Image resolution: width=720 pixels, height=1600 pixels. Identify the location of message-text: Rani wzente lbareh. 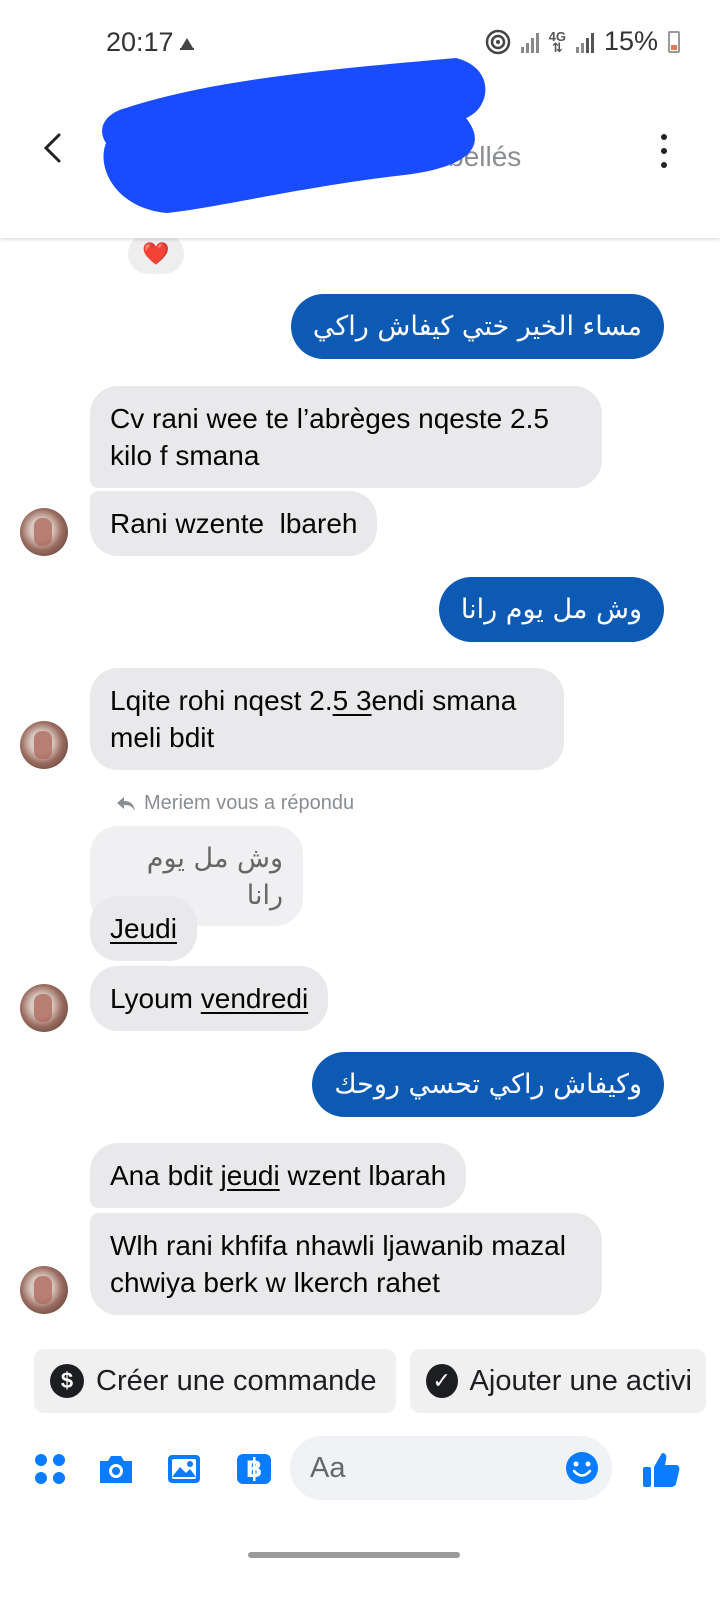
(234, 523).